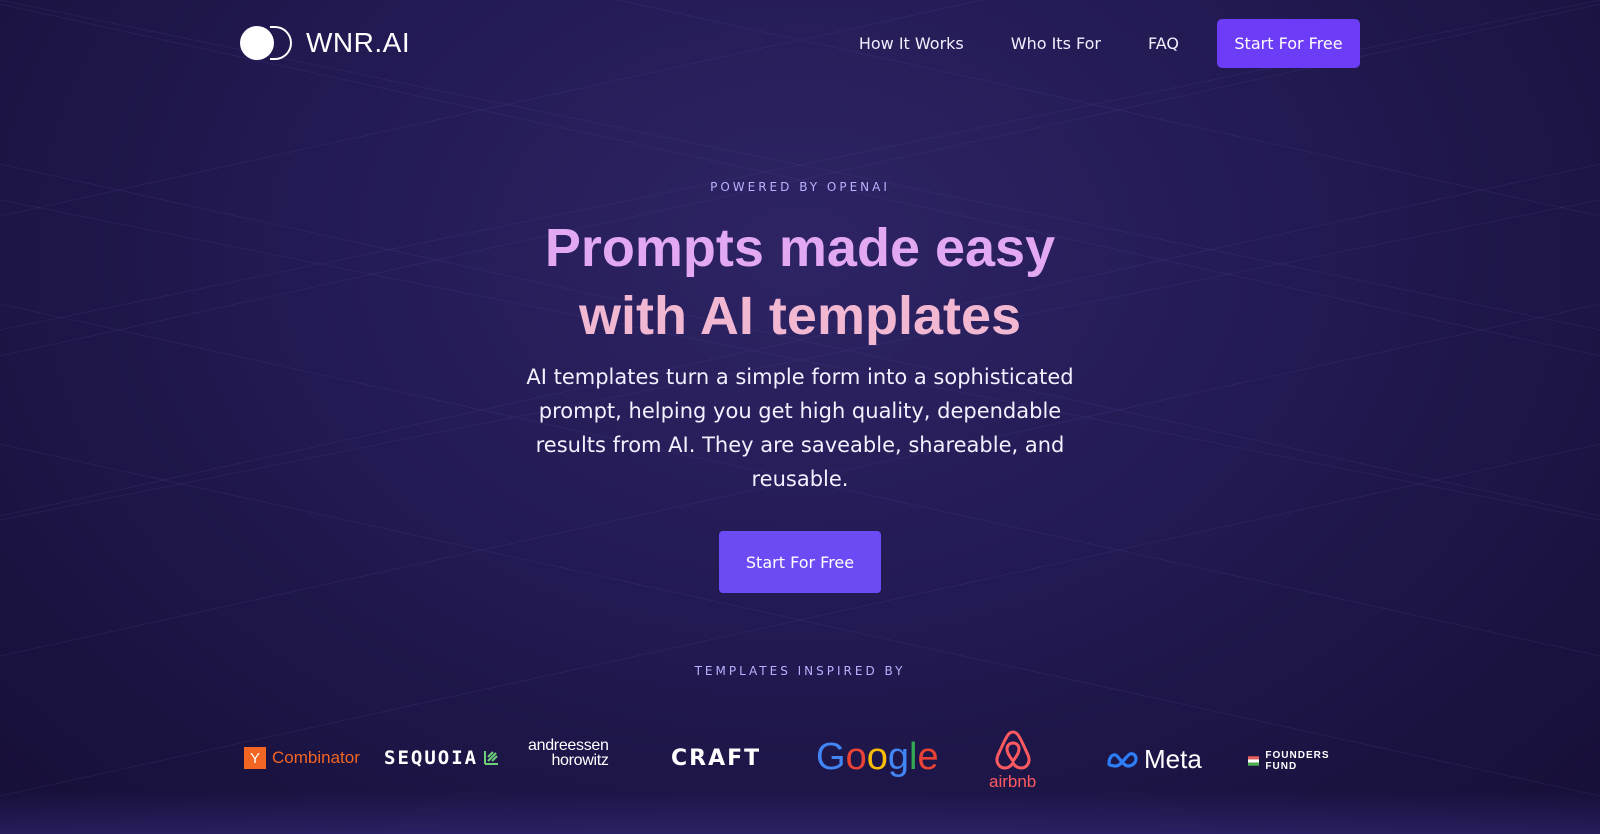 The image size is (1600, 834). What do you see at coordinates (266, 43) in the screenshot?
I see `logo-mark-icon` at bounding box center [266, 43].